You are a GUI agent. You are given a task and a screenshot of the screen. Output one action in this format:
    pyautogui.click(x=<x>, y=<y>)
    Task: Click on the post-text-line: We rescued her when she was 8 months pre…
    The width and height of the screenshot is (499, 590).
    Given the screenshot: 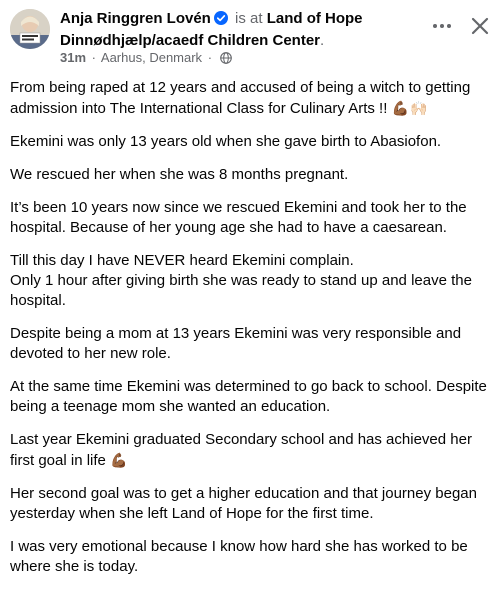 What is the action you would take?
    pyautogui.click(x=179, y=174)
    